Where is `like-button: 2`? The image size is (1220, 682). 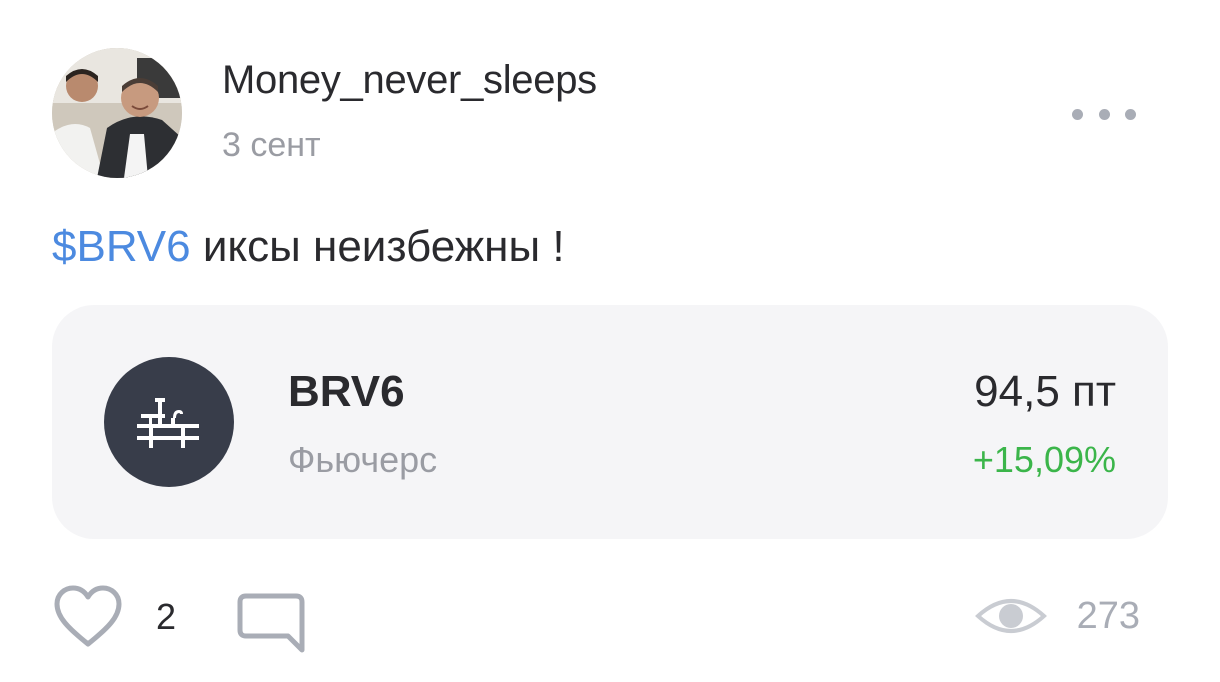 like-button: 2 is located at coordinates (114, 617).